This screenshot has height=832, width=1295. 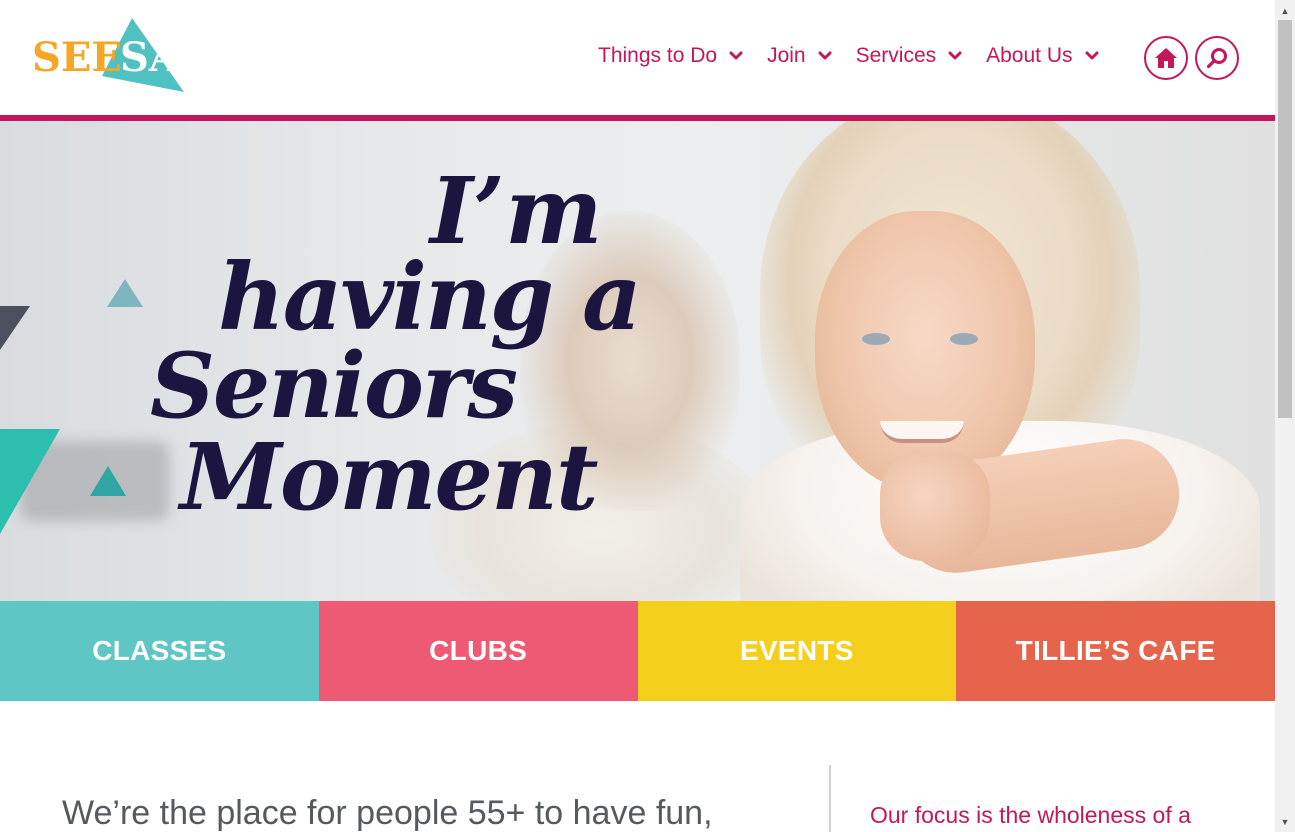 I want to click on main-nav: Things to Do Join Services About Us, so click(x=860, y=56).